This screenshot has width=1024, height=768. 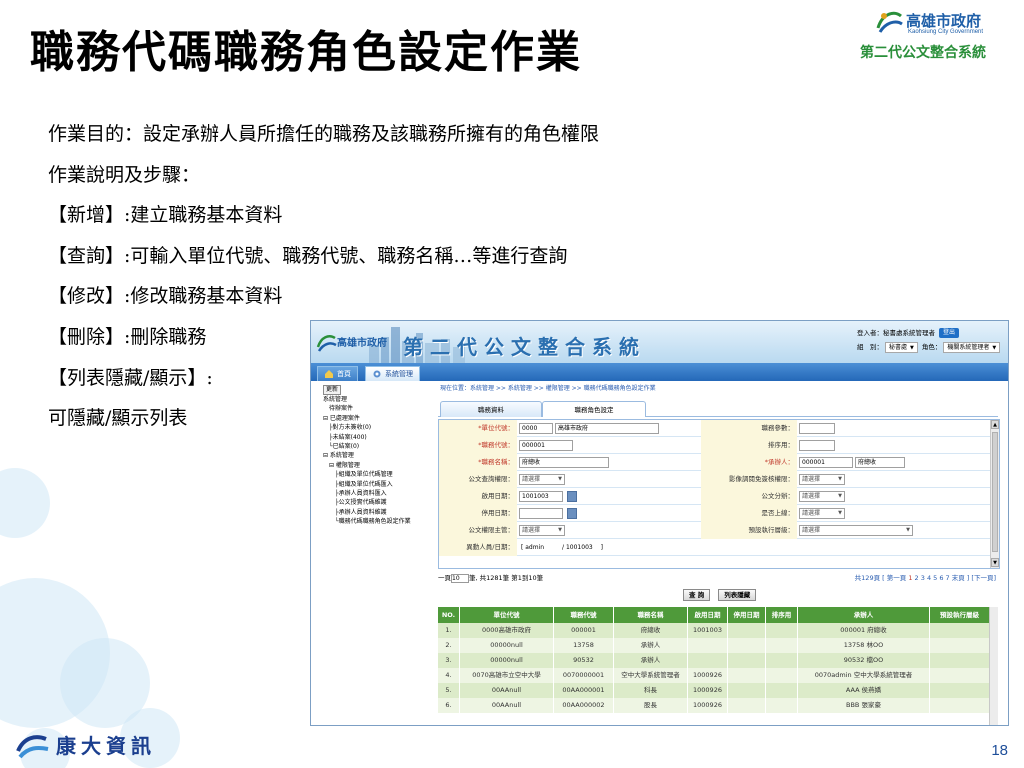 I want to click on tree-item: ├組織及單位代碼匯入, so click(x=379, y=484).